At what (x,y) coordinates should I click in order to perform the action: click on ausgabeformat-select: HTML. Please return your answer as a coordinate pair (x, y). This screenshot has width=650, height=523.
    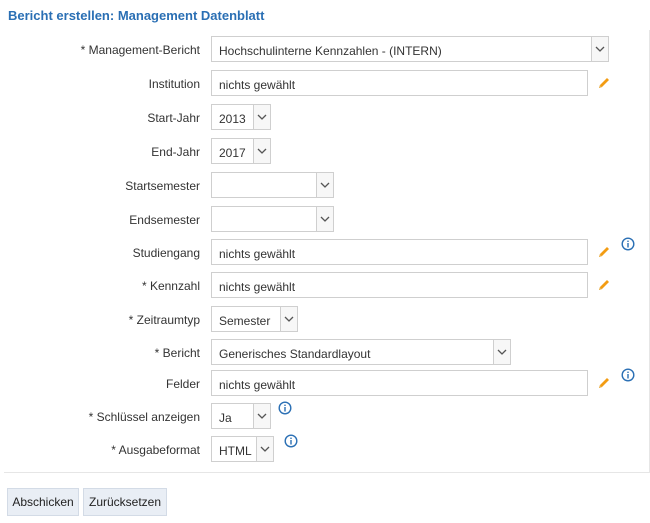
    Looking at the image, I should click on (242, 449).